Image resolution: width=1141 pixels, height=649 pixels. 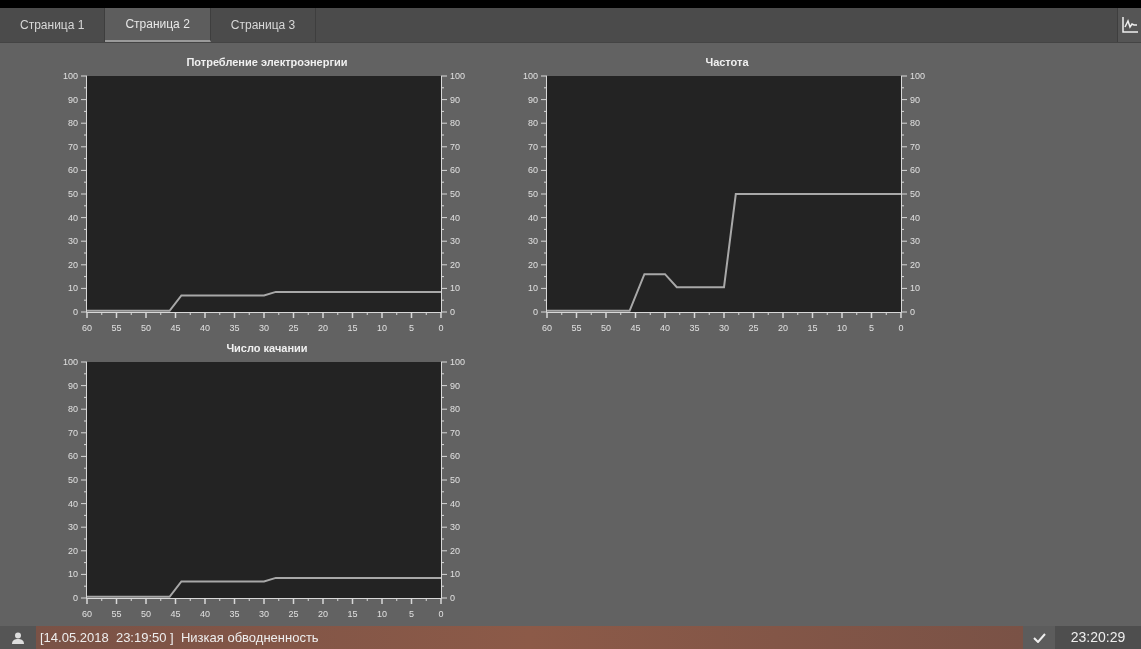 What do you see at coordinates (267, 349) in the screenshot?
I see `chart-title: Число качании` at bounding box center [267, 349].